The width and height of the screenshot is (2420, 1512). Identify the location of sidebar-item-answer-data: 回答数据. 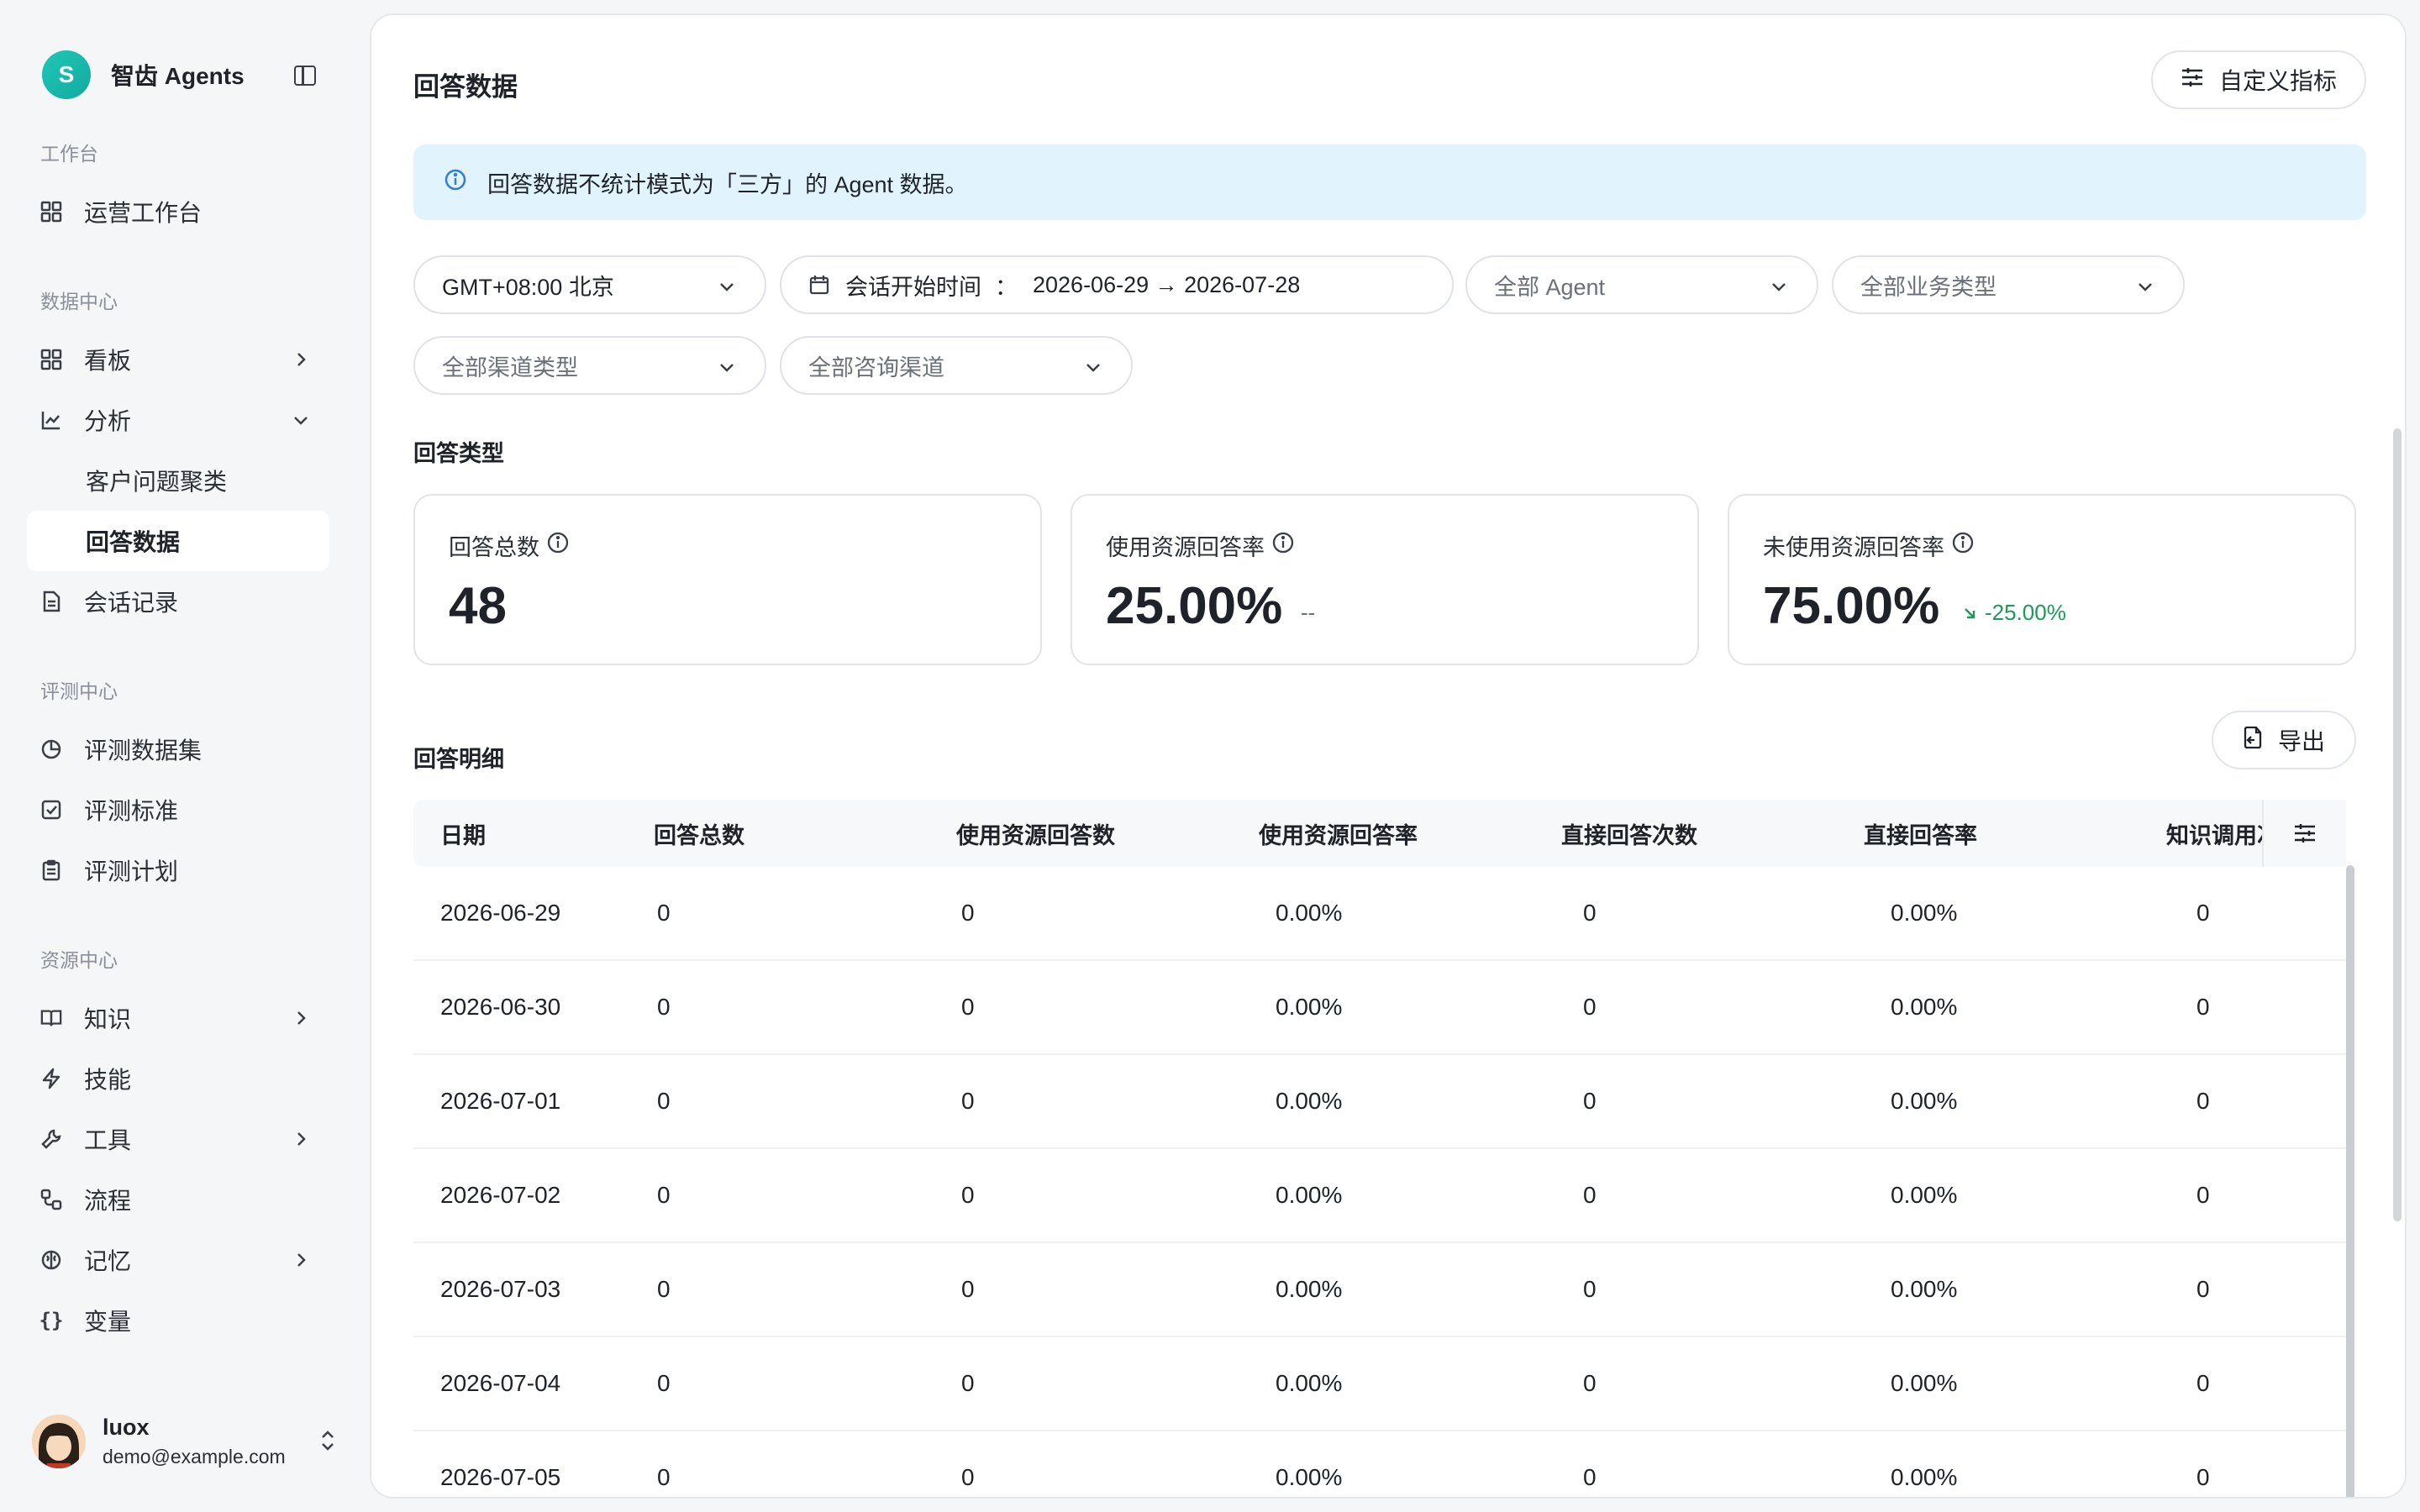
(178, 541).